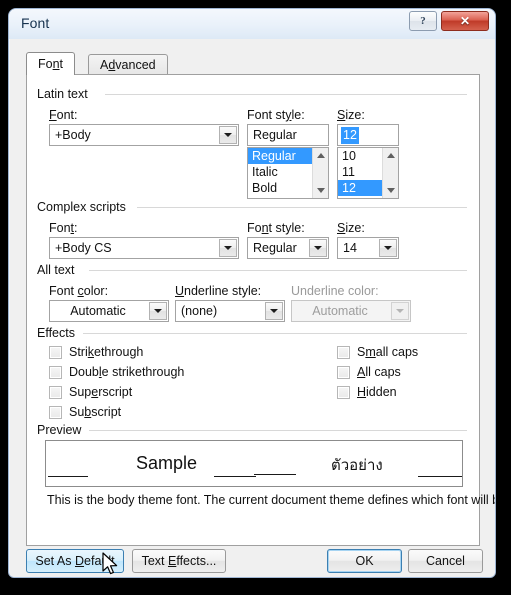  I want to click on checkbox-label: Hidden, so click(377, 392).